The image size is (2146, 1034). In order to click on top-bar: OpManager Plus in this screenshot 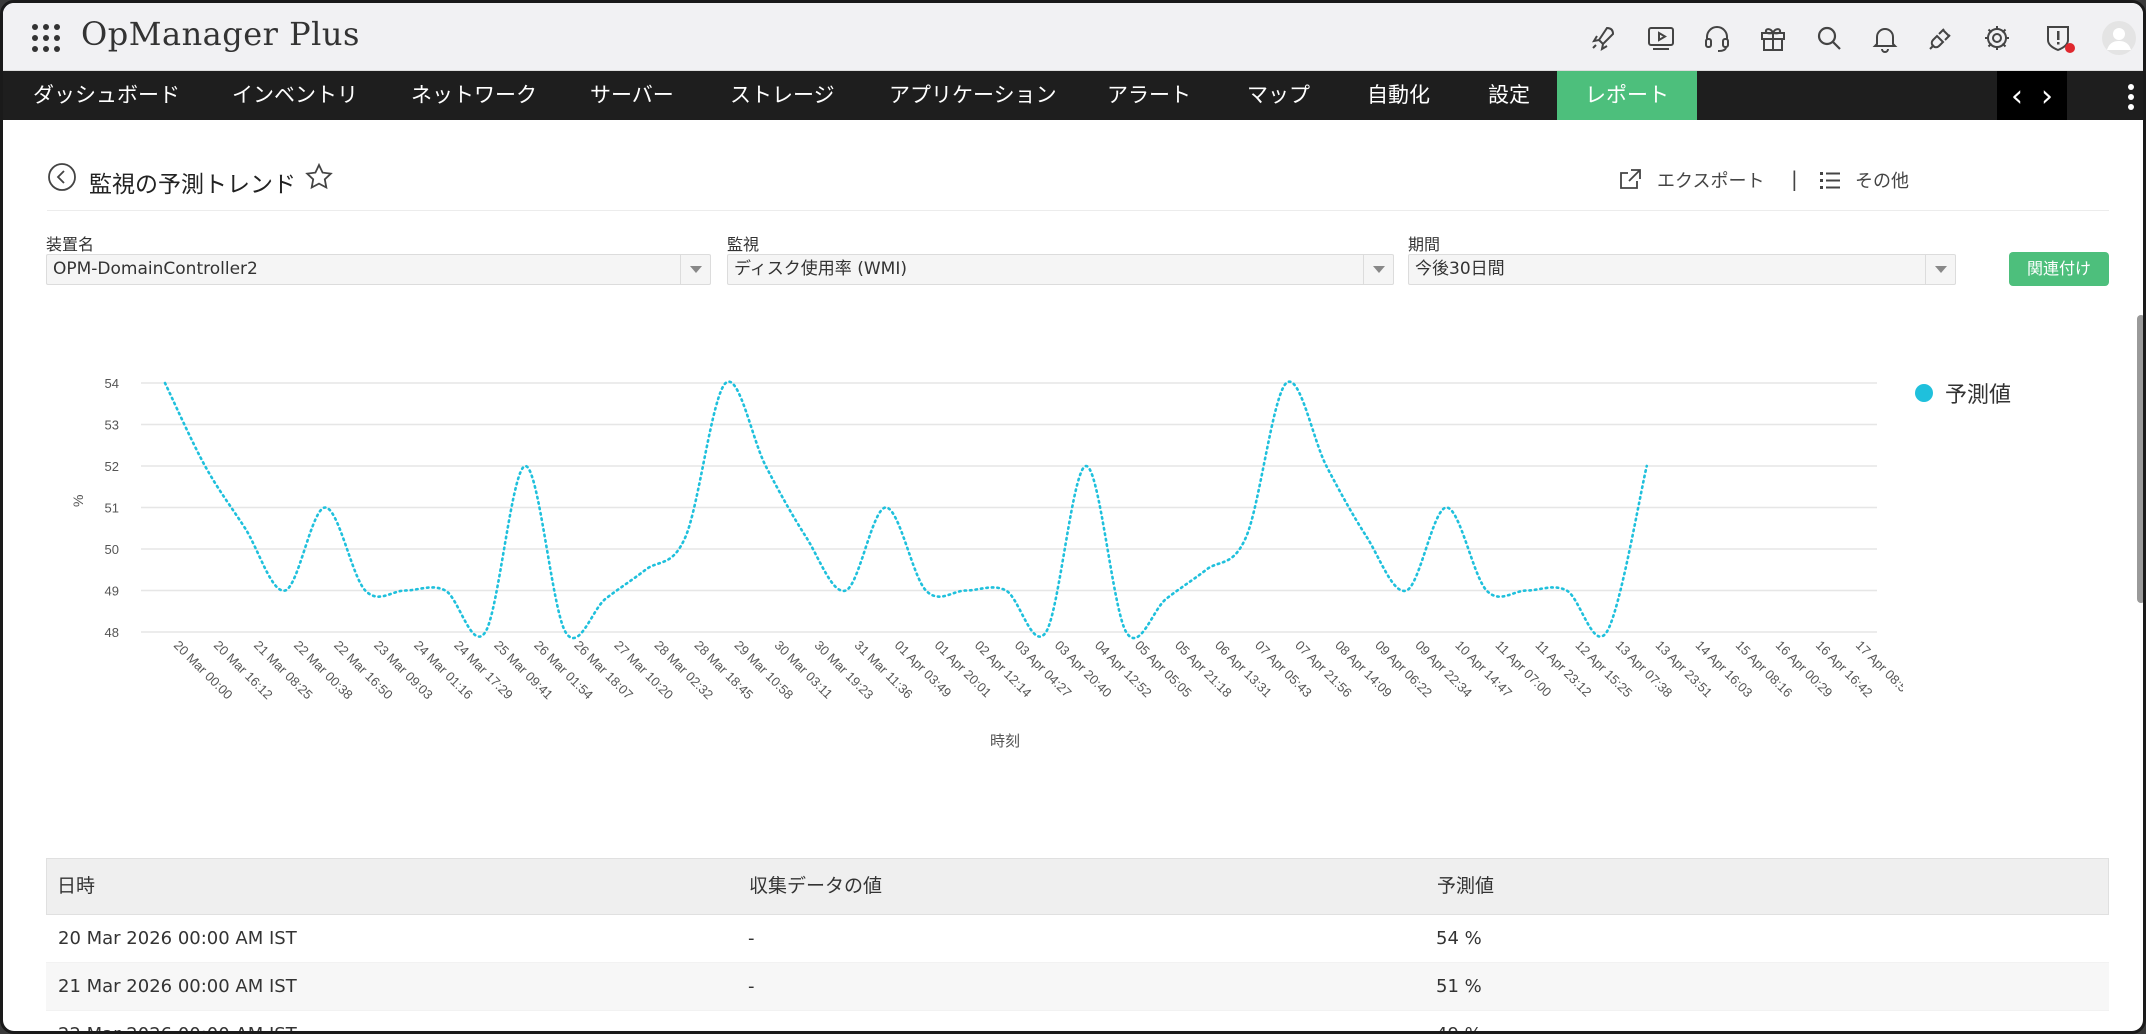, I will do `click(1073, 37)`.